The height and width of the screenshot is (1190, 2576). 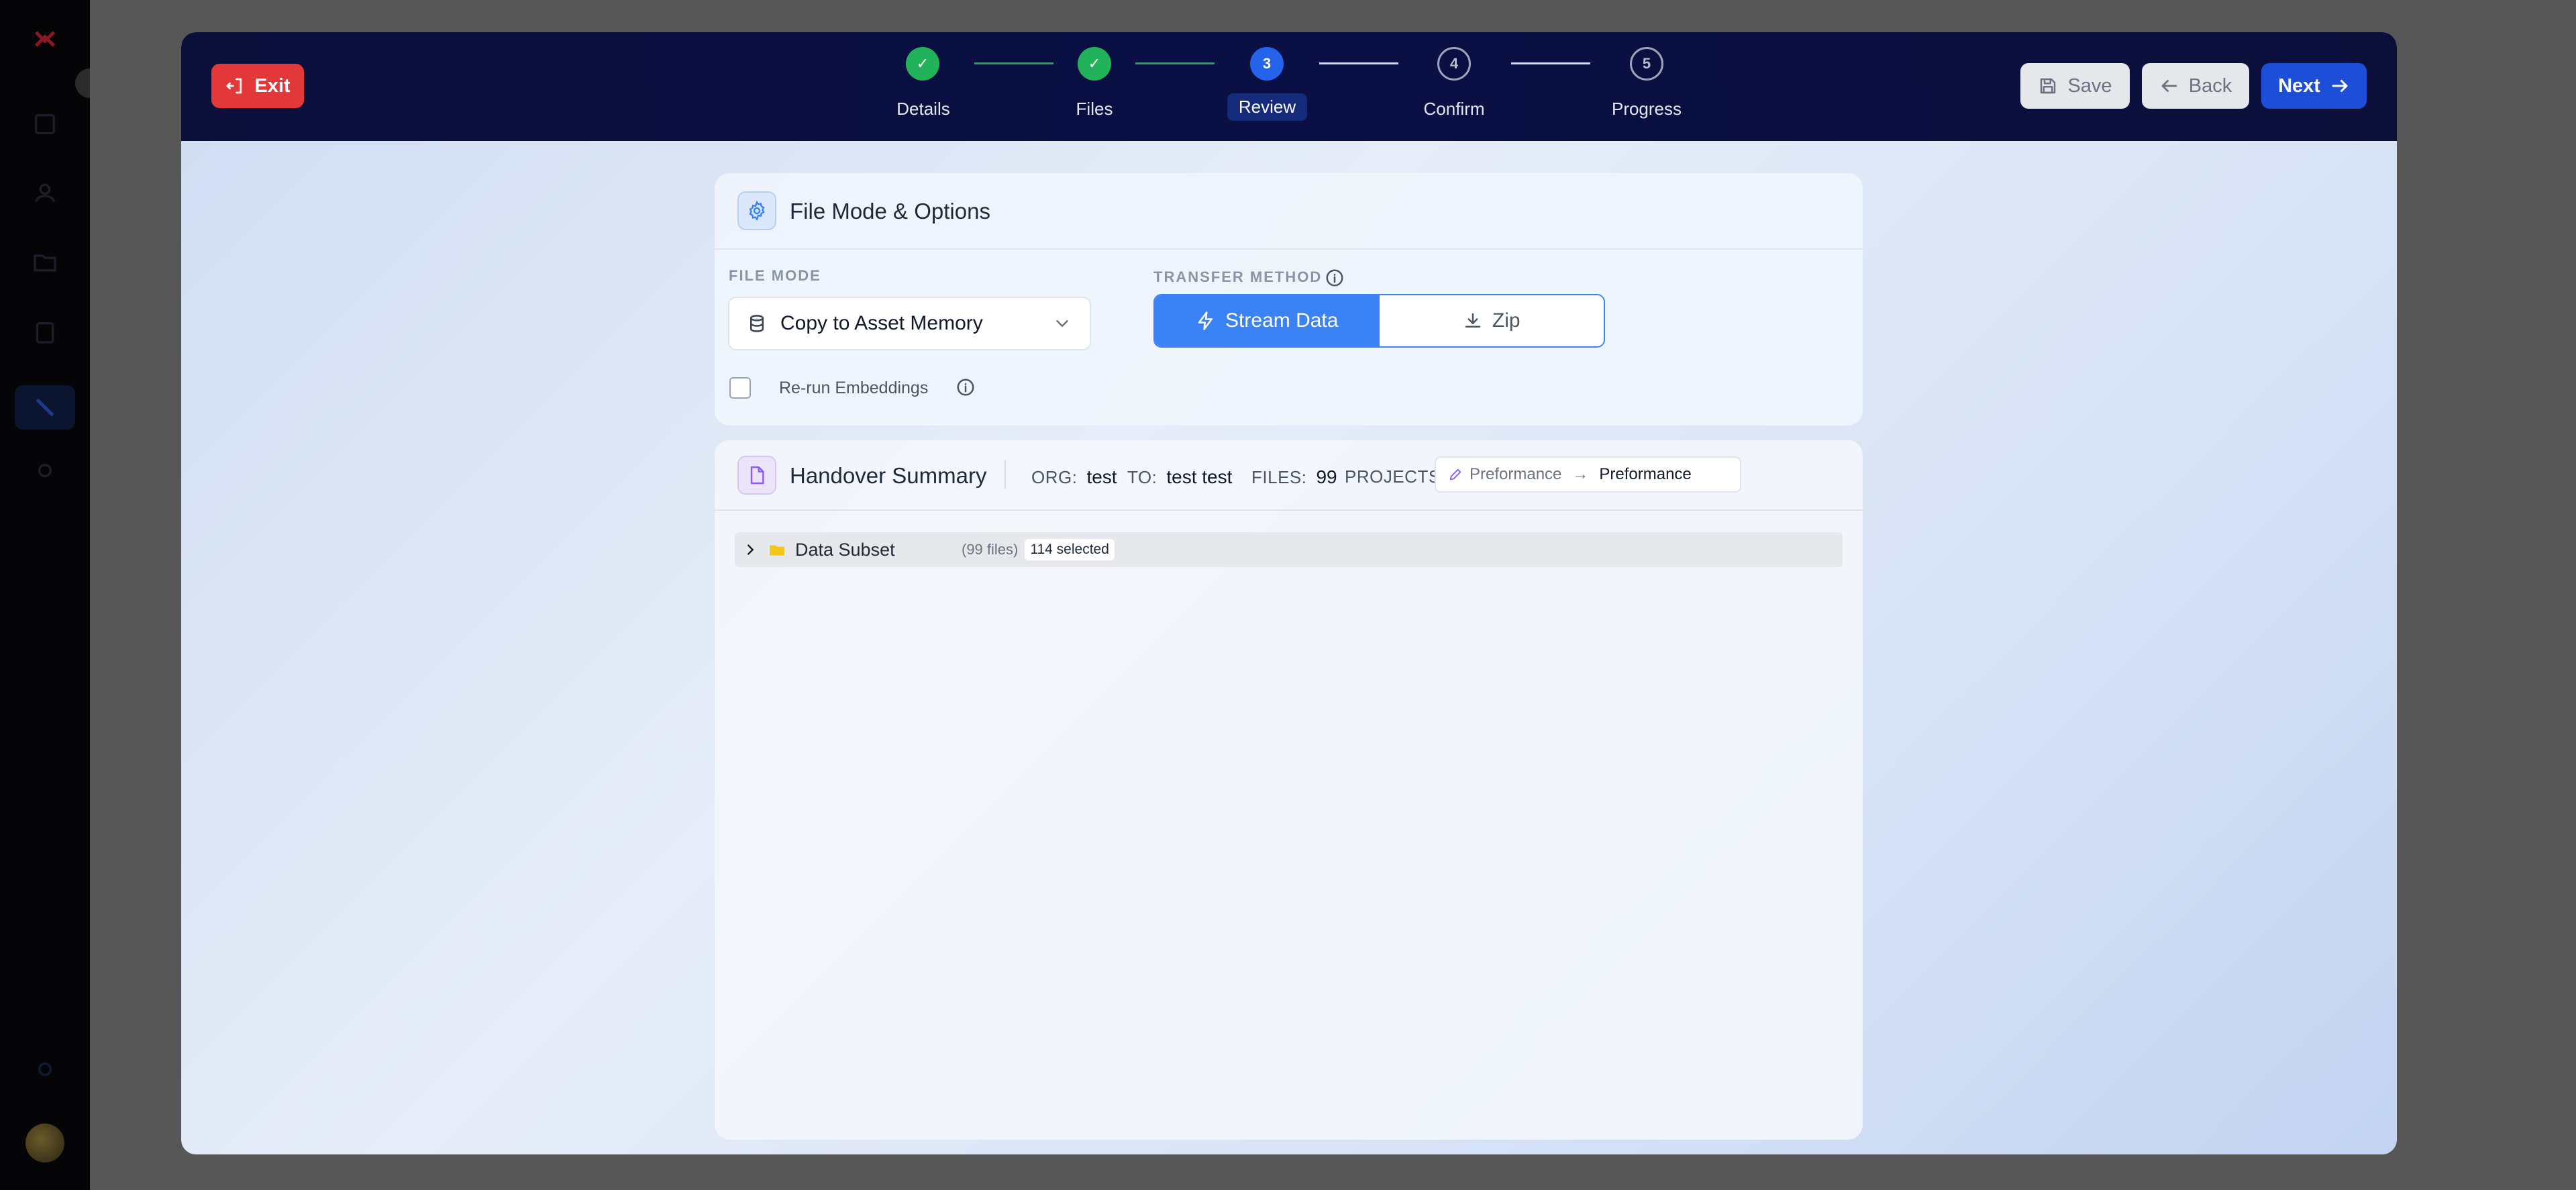 I want to click on step-2-circle: ✓, so click(x=1094, y=64).